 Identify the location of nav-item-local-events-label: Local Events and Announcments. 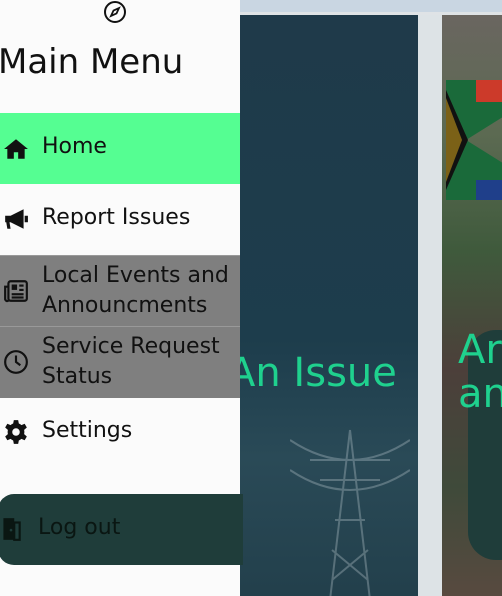
(135, 290).